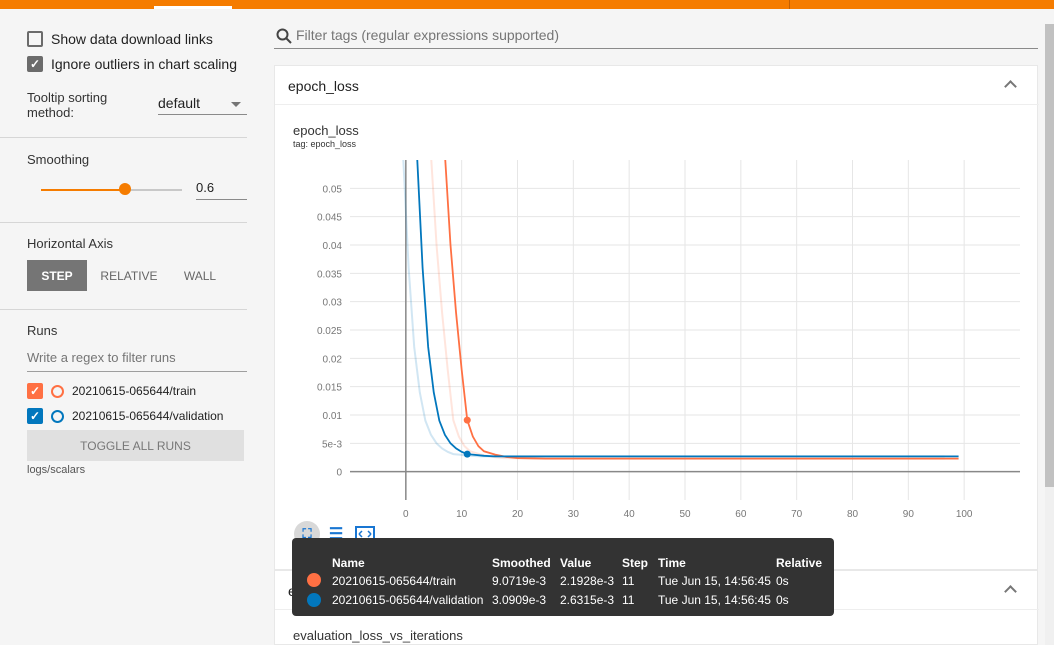 This screenshot has height=645, width=1054. Describe the element at coordinates (35, 64) in the screenshot. I see `ignore-outliers-checkbox: ✓` at that location.